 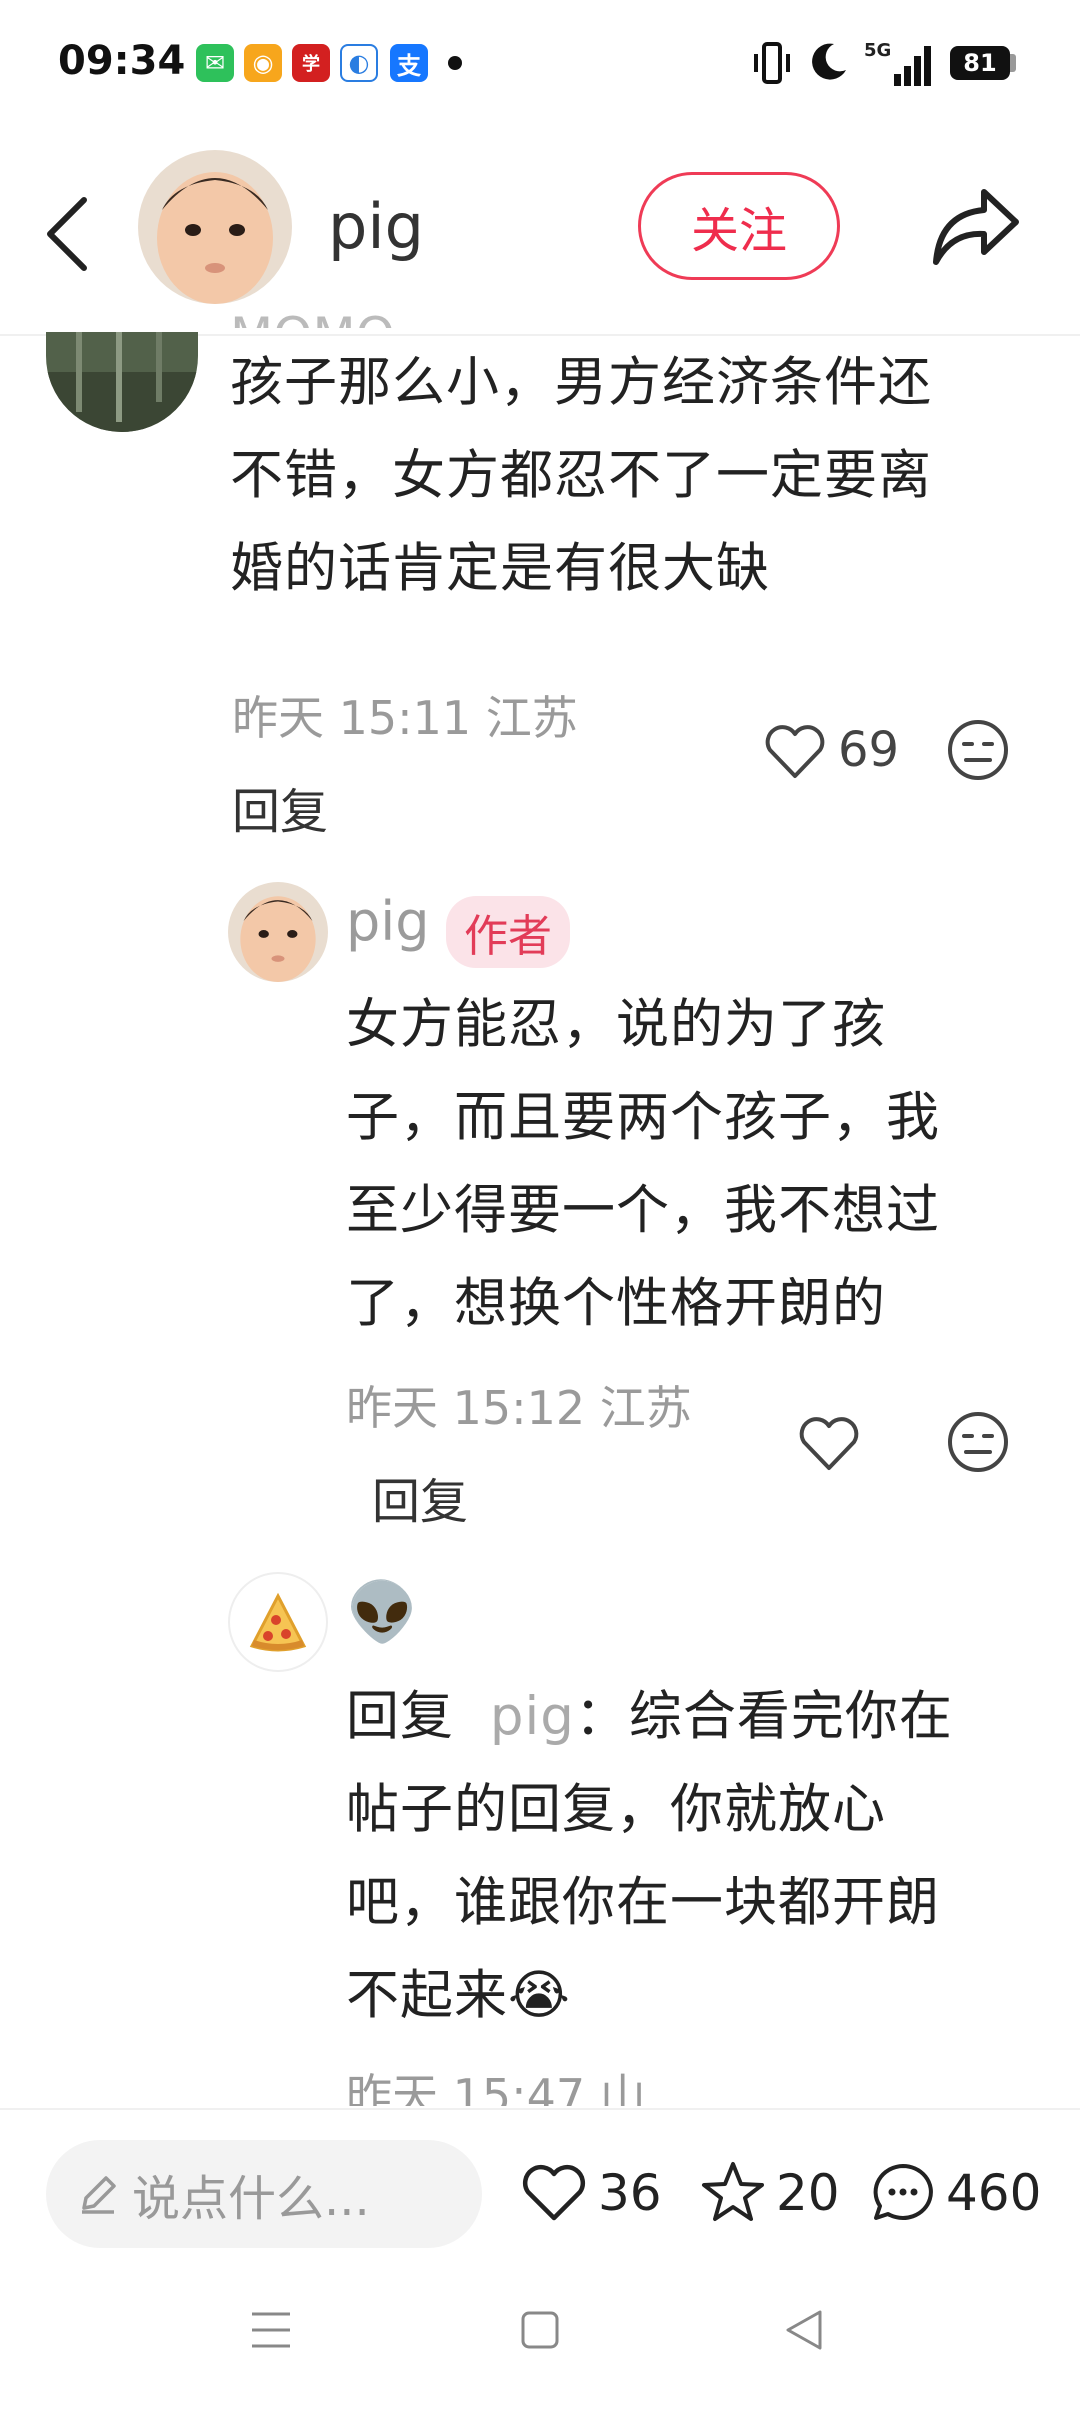 I want to click on pencil-icon, so click(x=99, y=2195).